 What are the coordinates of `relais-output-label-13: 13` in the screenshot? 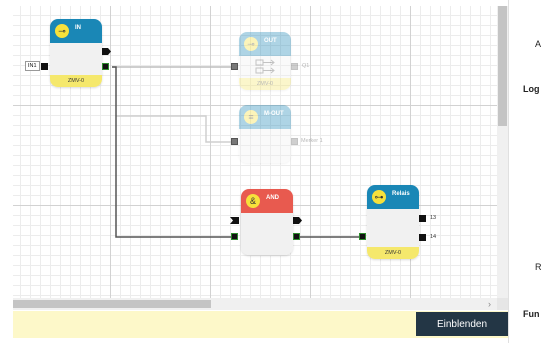 It's located at (433, 218).